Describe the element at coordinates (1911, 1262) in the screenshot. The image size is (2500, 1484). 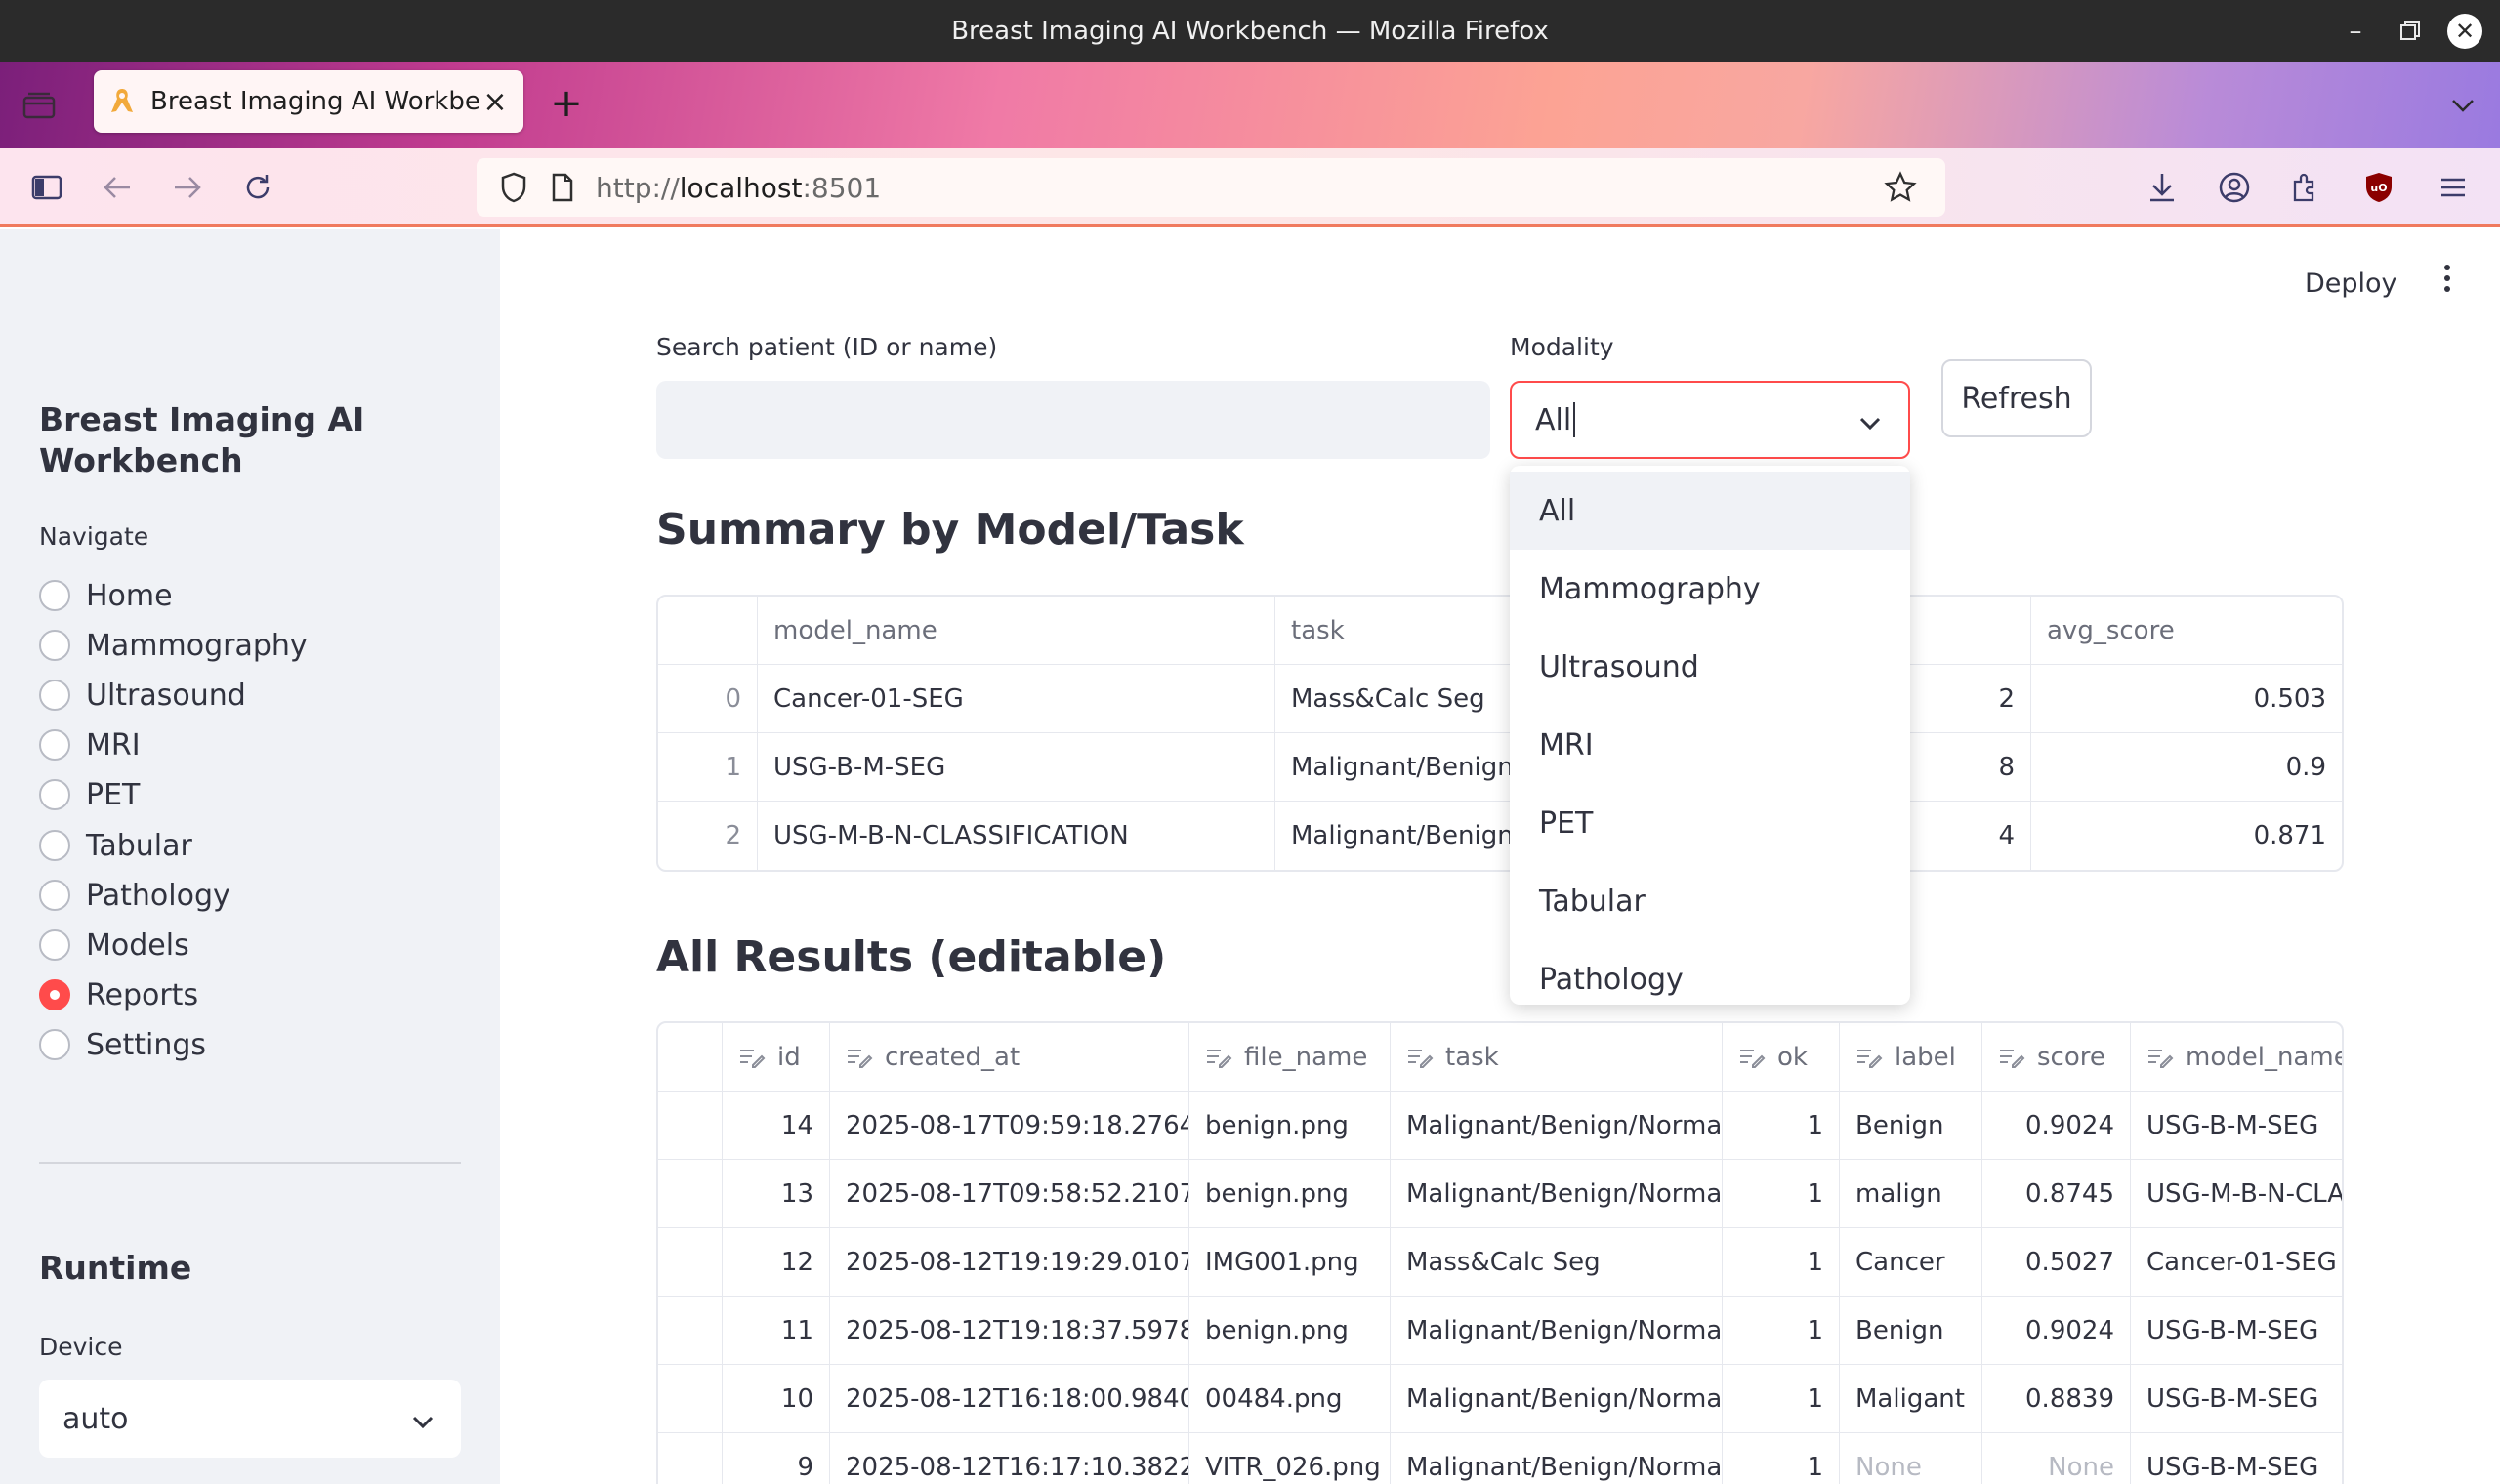
I see `table-cell: Cancer` at that location.